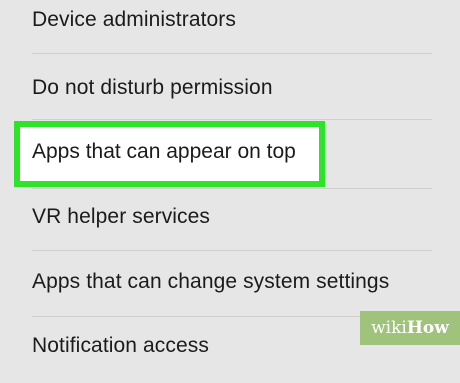 This screenshot has height=383, width=460. I want to click on watermark-suffix: How, so click(427, 328).